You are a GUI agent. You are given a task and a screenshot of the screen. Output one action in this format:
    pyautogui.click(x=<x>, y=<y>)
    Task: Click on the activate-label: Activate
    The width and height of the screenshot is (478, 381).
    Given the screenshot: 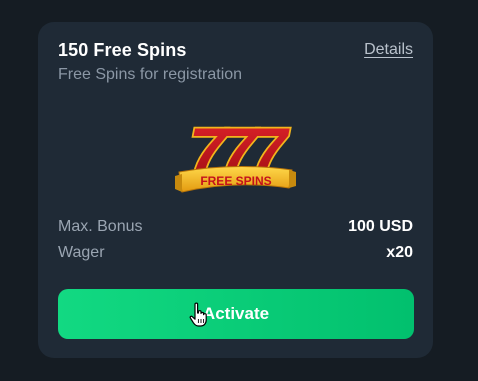 What is the action you would take?
    pyautogui.click(x=236, y=313)
    